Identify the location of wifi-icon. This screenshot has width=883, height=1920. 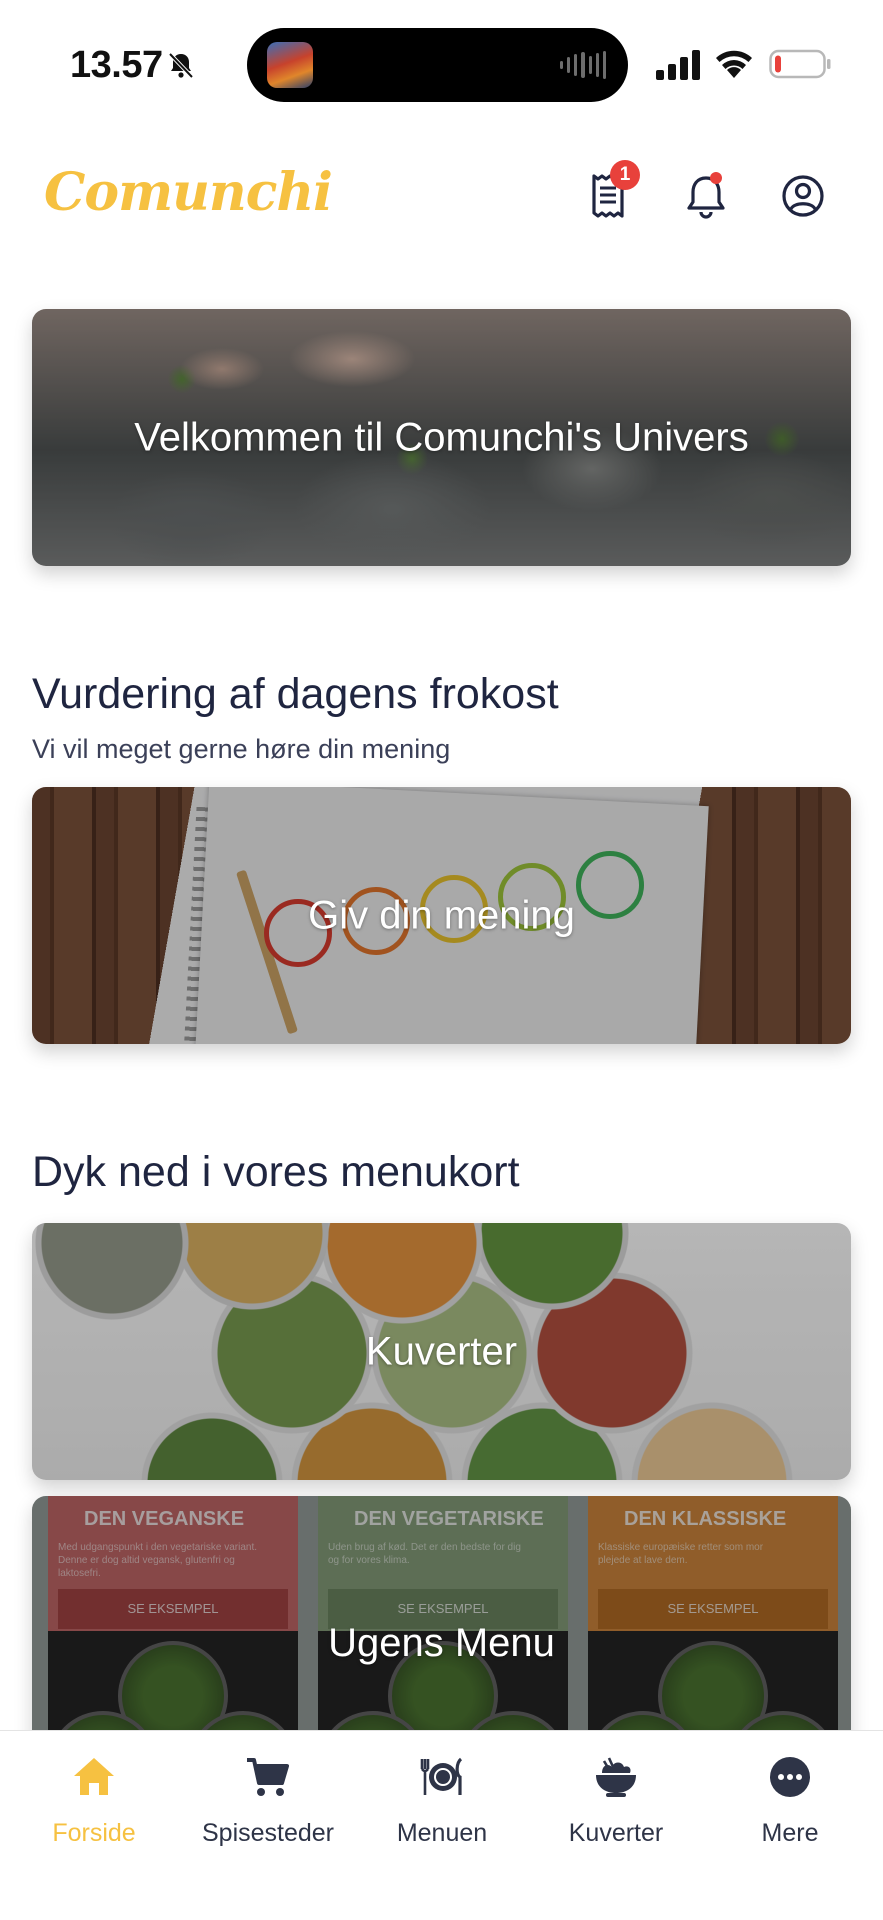
(734, 64).